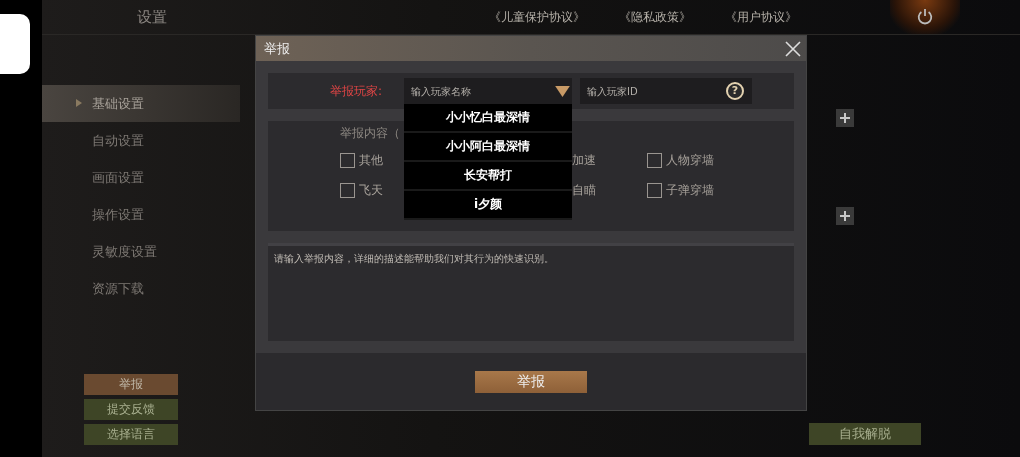  Describe the element at coordinates (793, 48) in the screenshot. I see `close-icon` at that location.